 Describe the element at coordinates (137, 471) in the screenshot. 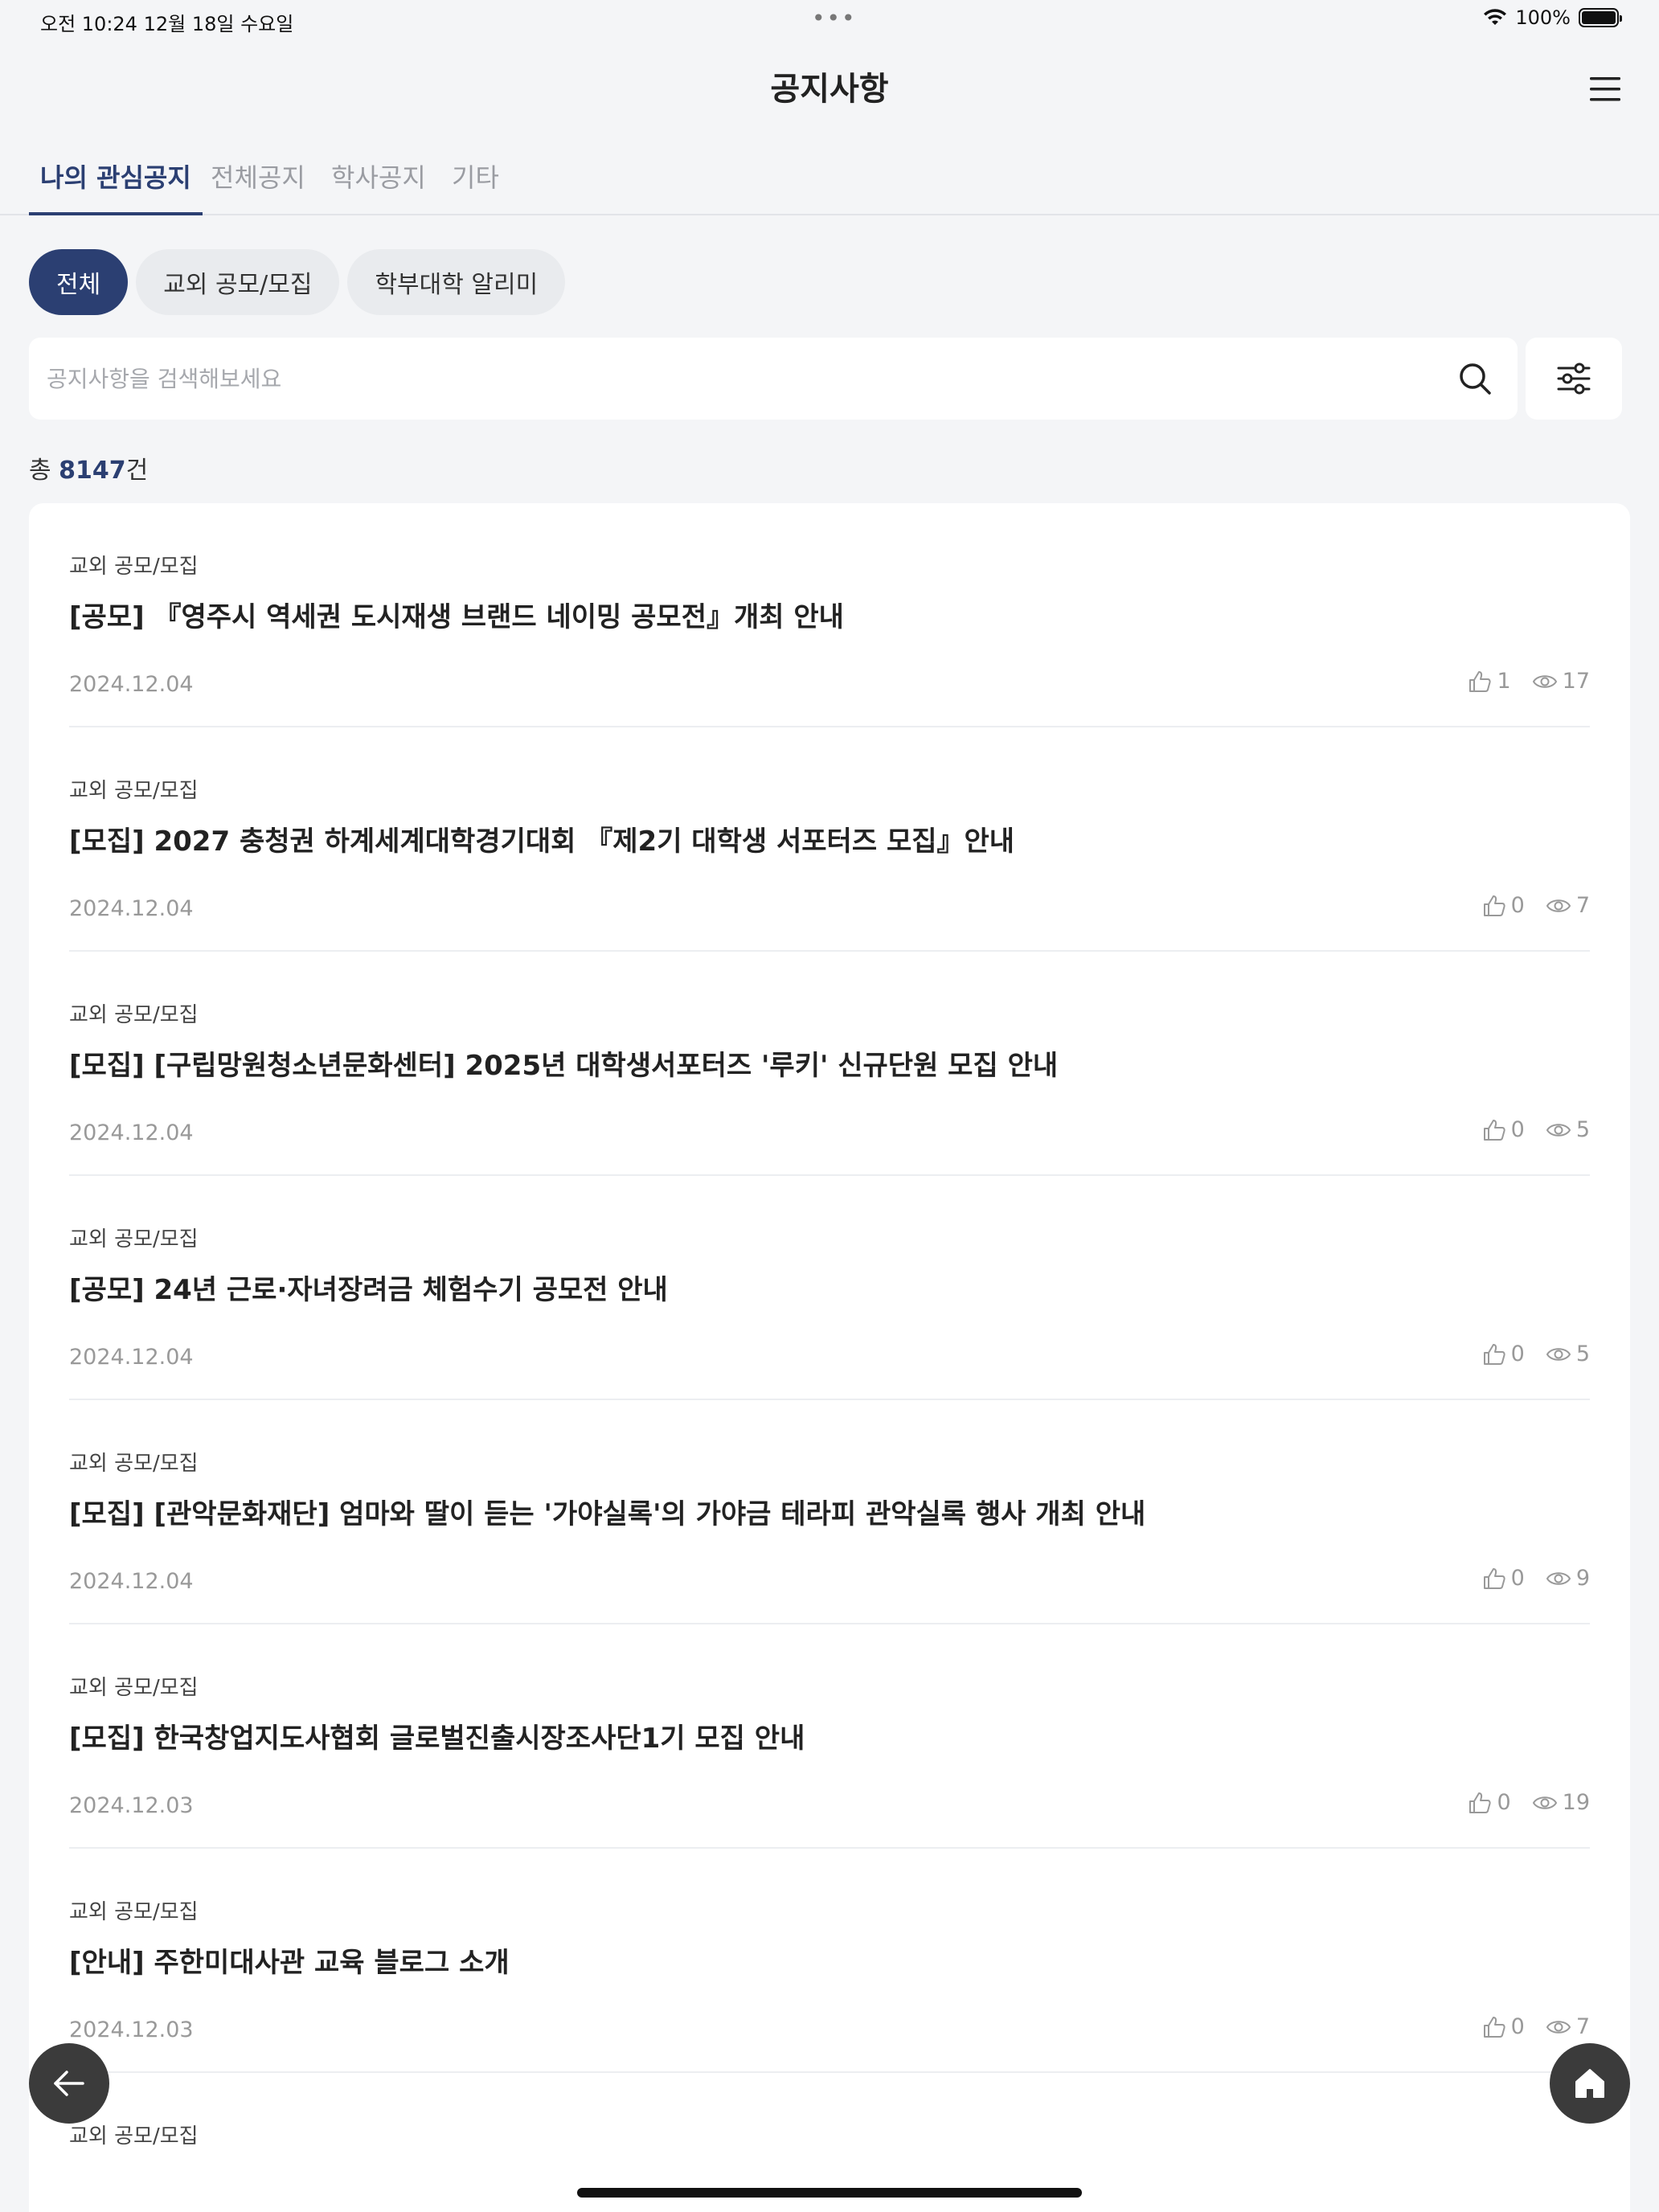

I see `total-count-suffix: 건` at that location.